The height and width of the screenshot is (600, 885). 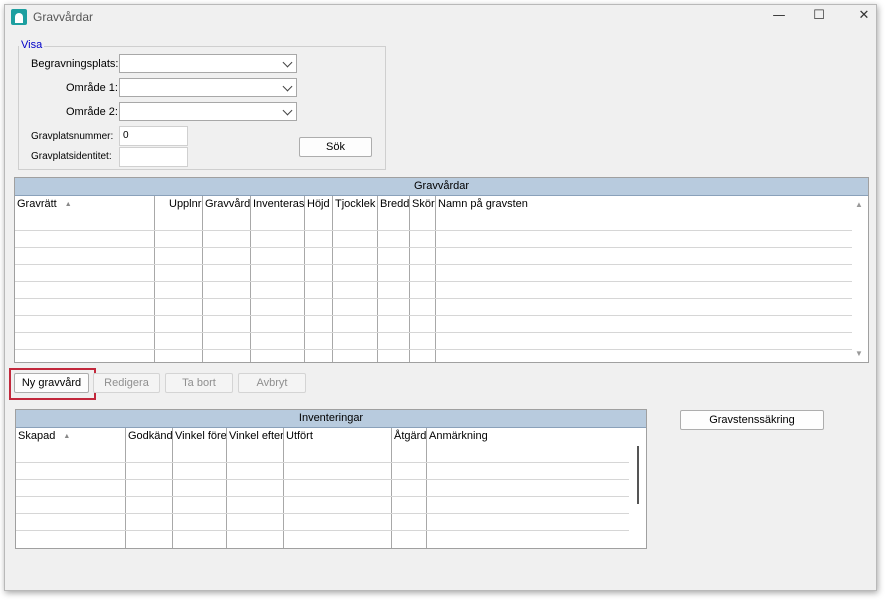 What do you see at coordinates (32, 45) in the screenshot?
I see `visa-legend: Visa` at bounding box center [32, 45].